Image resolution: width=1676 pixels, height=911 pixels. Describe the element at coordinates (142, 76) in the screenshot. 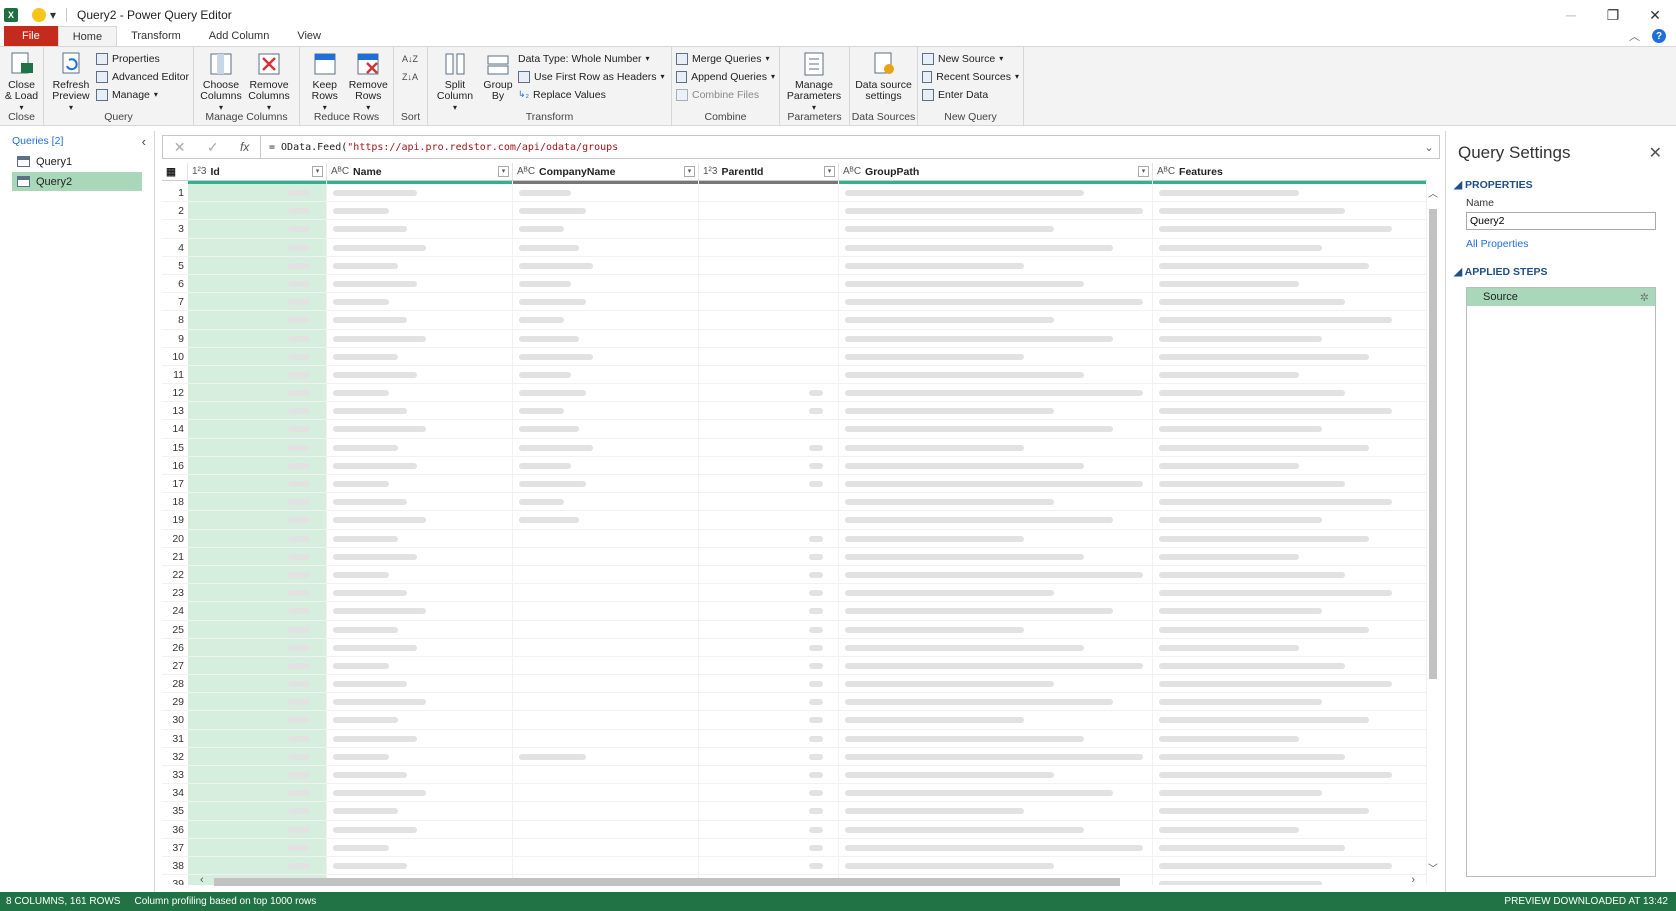

I see `advanced-editor-button: Advanced Editor` at that location.